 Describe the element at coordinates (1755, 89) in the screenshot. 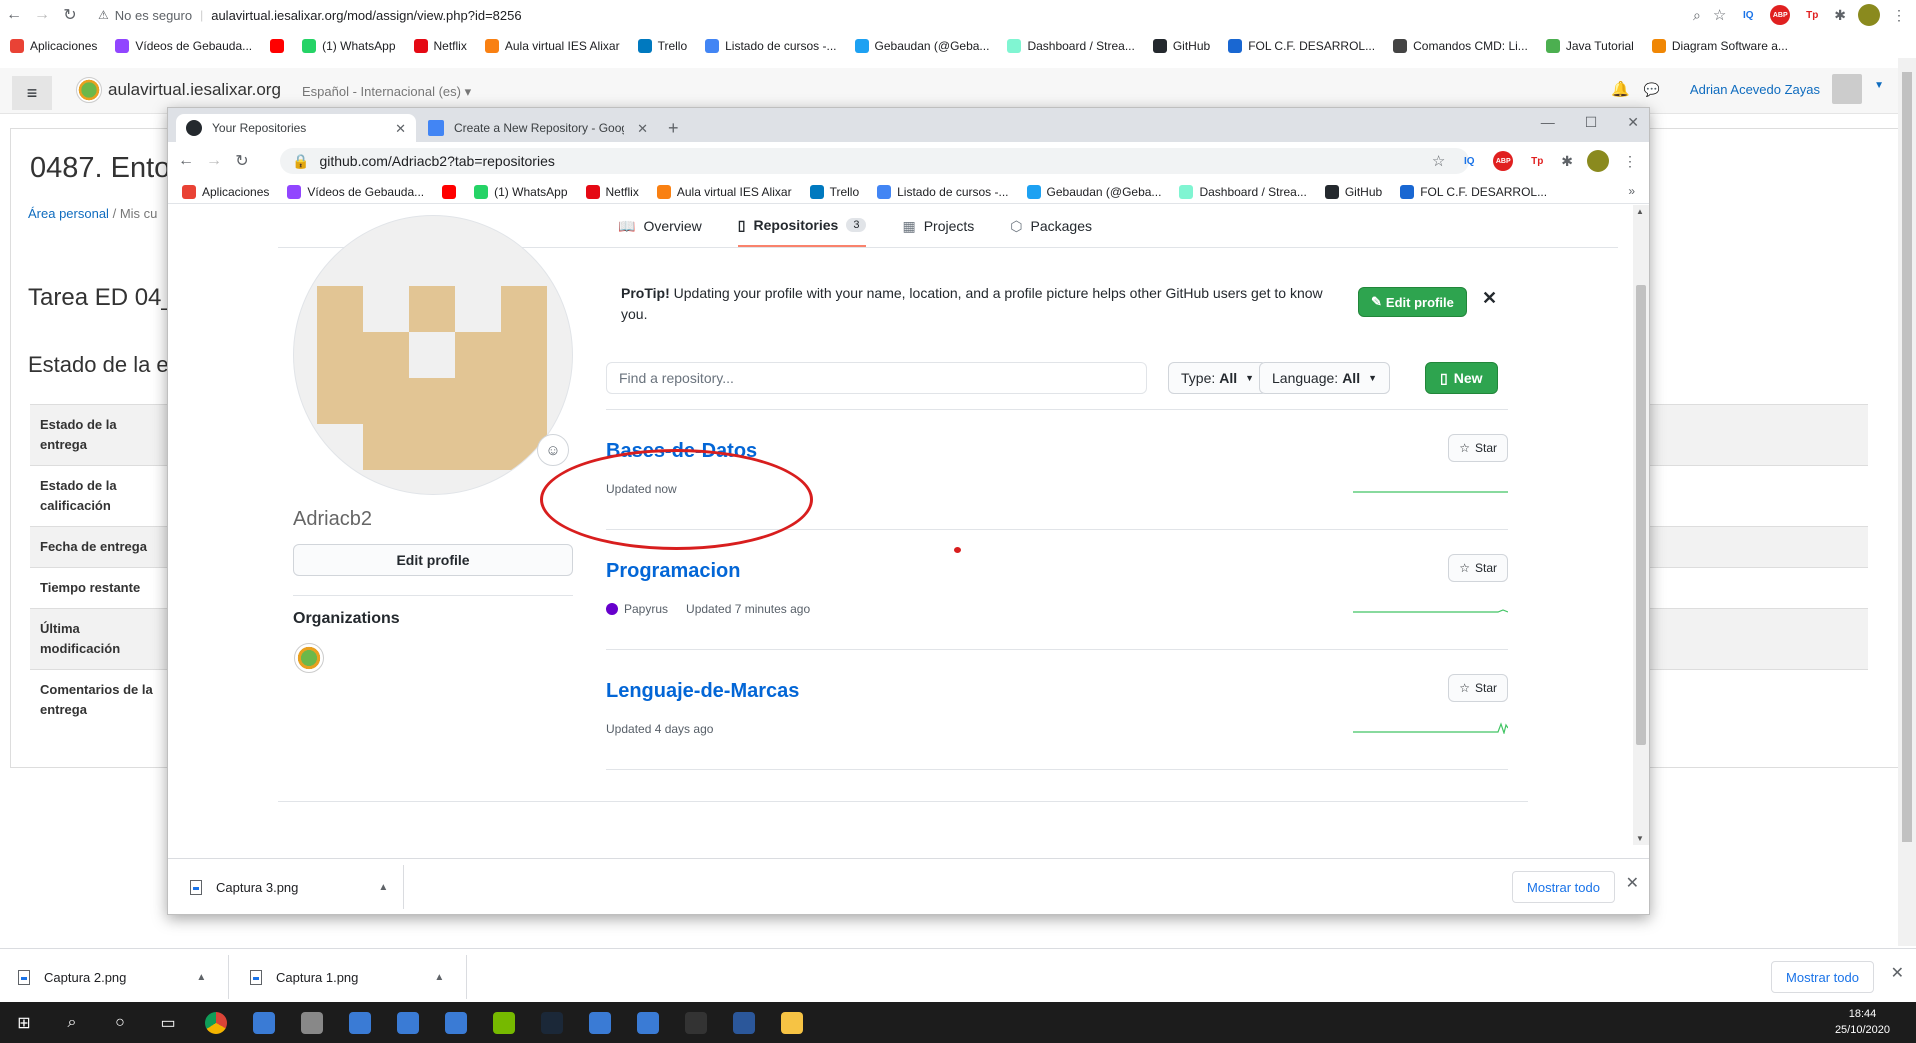

I see `user-name: Adrian Acevedo Zayas` at that location.